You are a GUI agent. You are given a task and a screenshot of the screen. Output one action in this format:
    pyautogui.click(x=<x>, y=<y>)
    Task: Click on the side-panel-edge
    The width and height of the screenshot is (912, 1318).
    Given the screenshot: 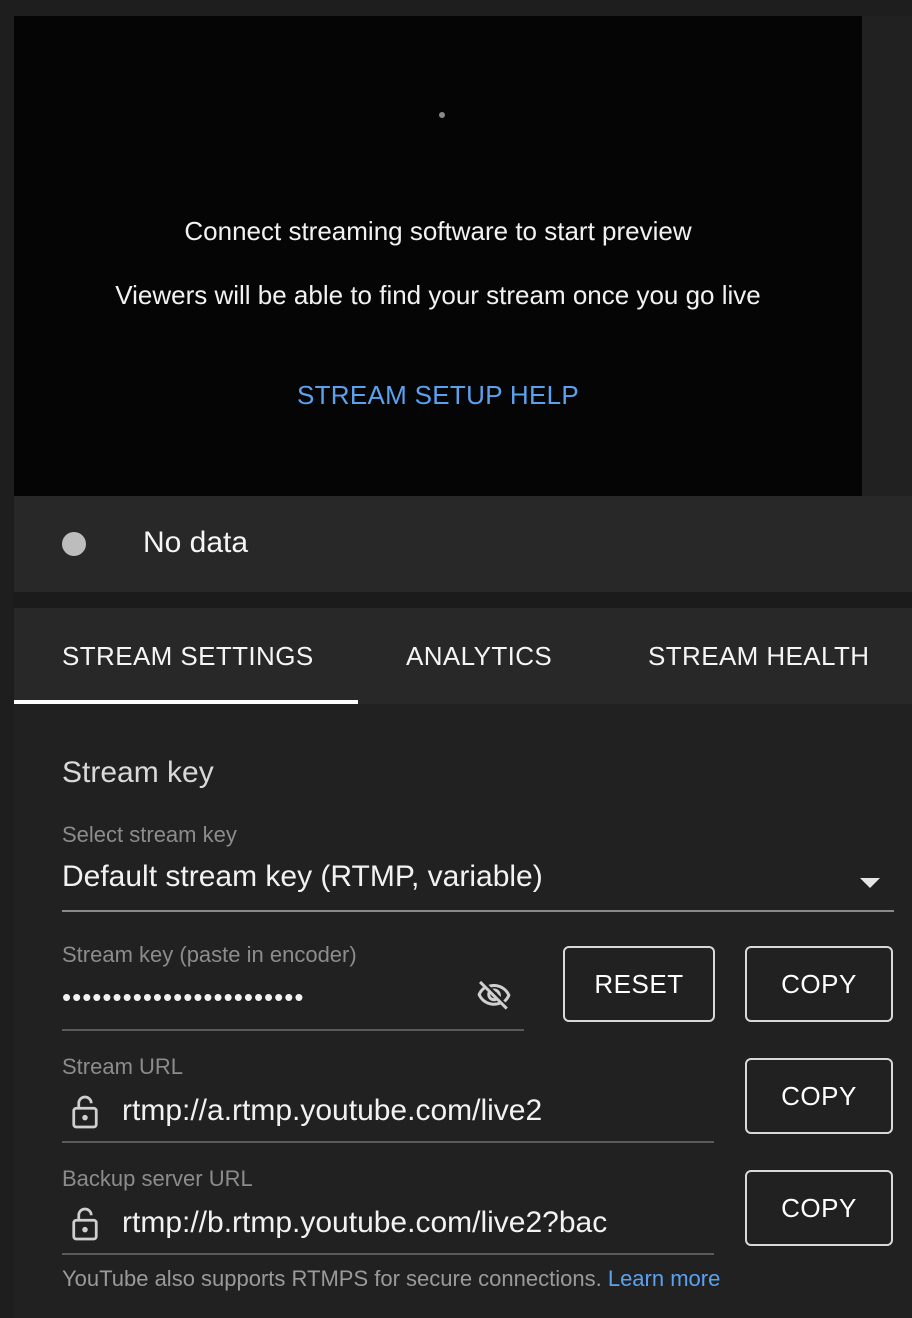 What is the action you would take?
    pyautogui.click(x=887, y=256)
    